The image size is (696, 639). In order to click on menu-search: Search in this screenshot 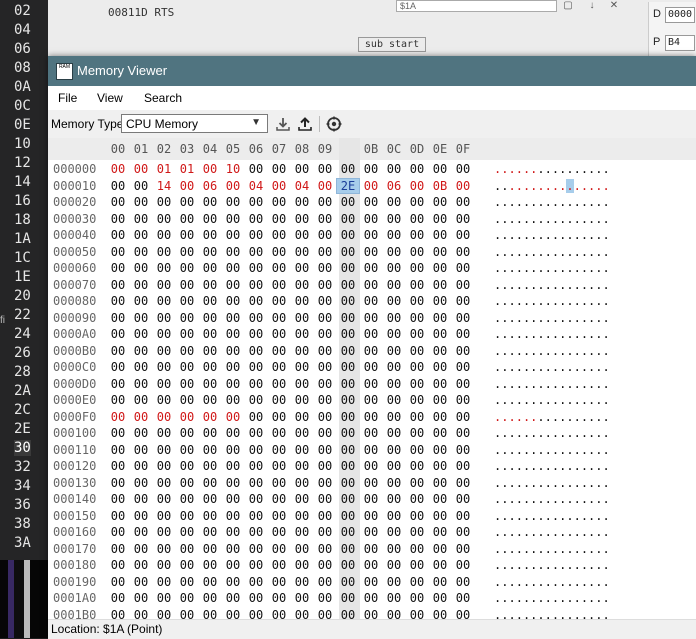, I will do `click(163, 98)`.